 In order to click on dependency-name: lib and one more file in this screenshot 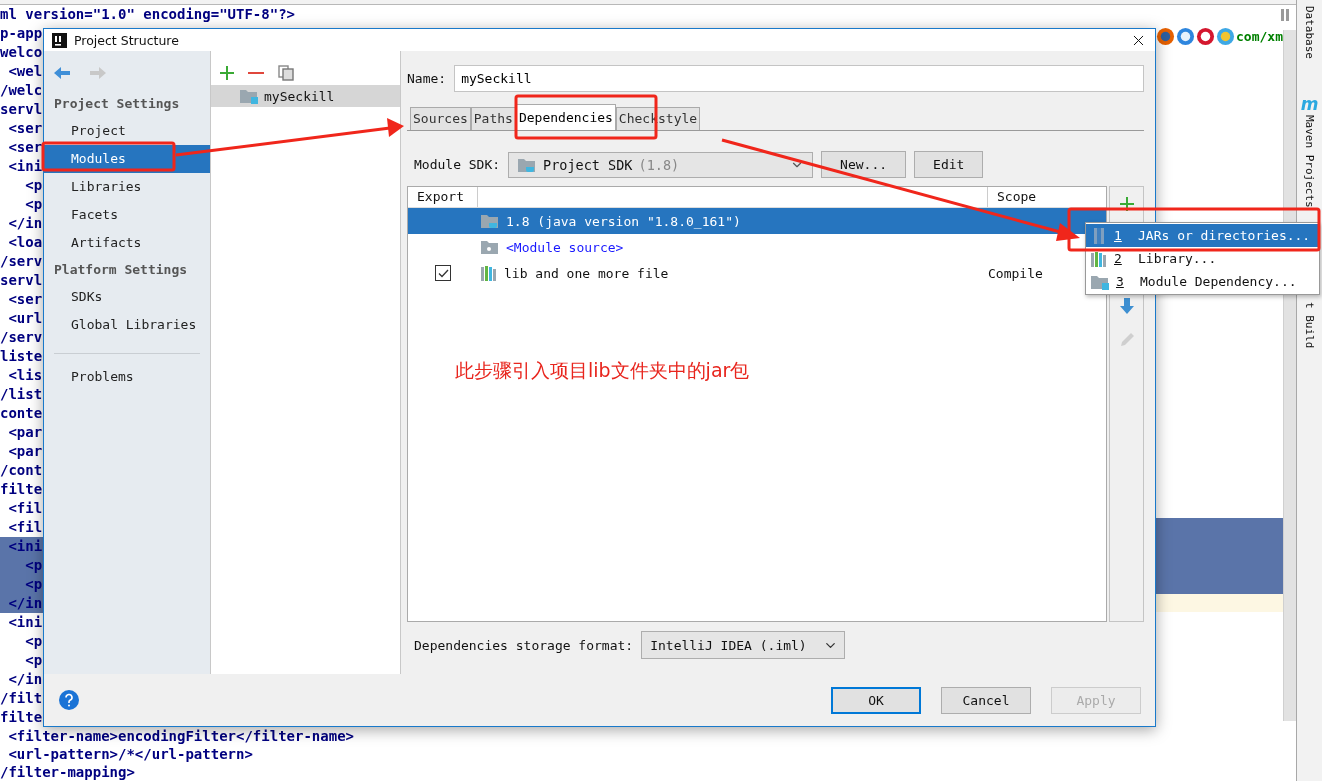, I will do `click(586, 273)`.